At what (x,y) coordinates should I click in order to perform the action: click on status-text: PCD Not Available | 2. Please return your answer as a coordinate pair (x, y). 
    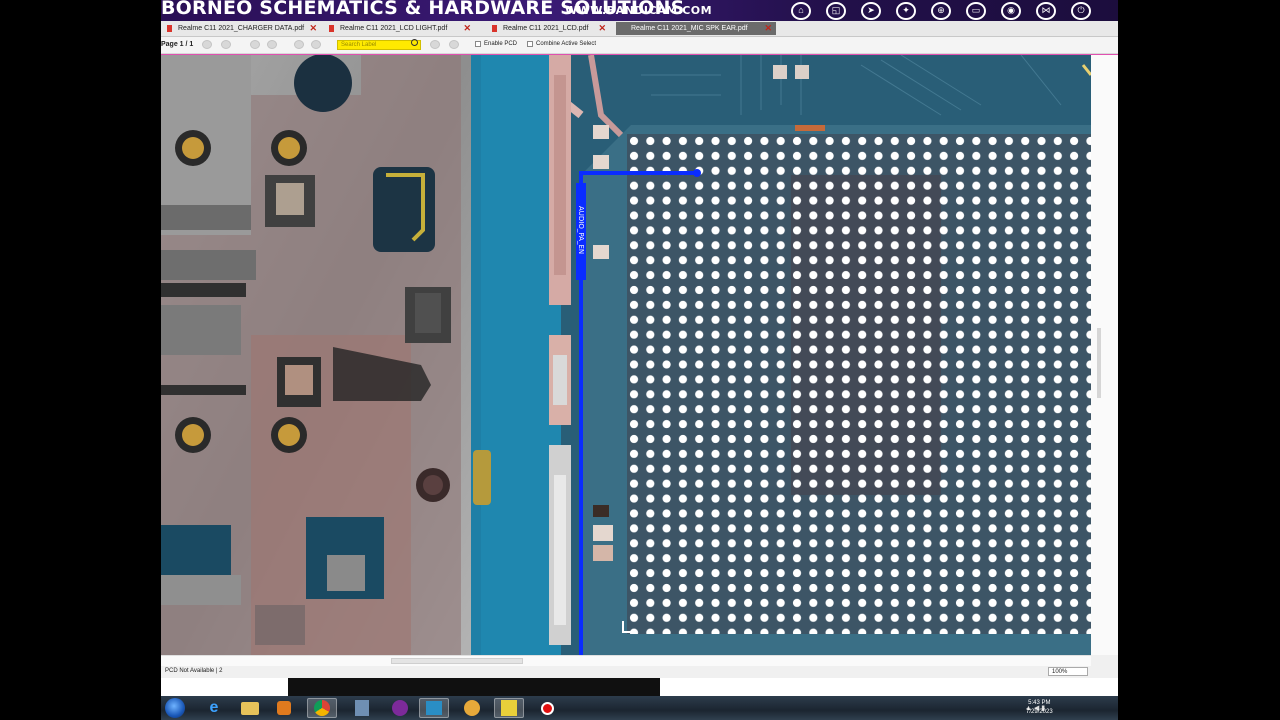
    Looking at the image, I should click on (194, 671).